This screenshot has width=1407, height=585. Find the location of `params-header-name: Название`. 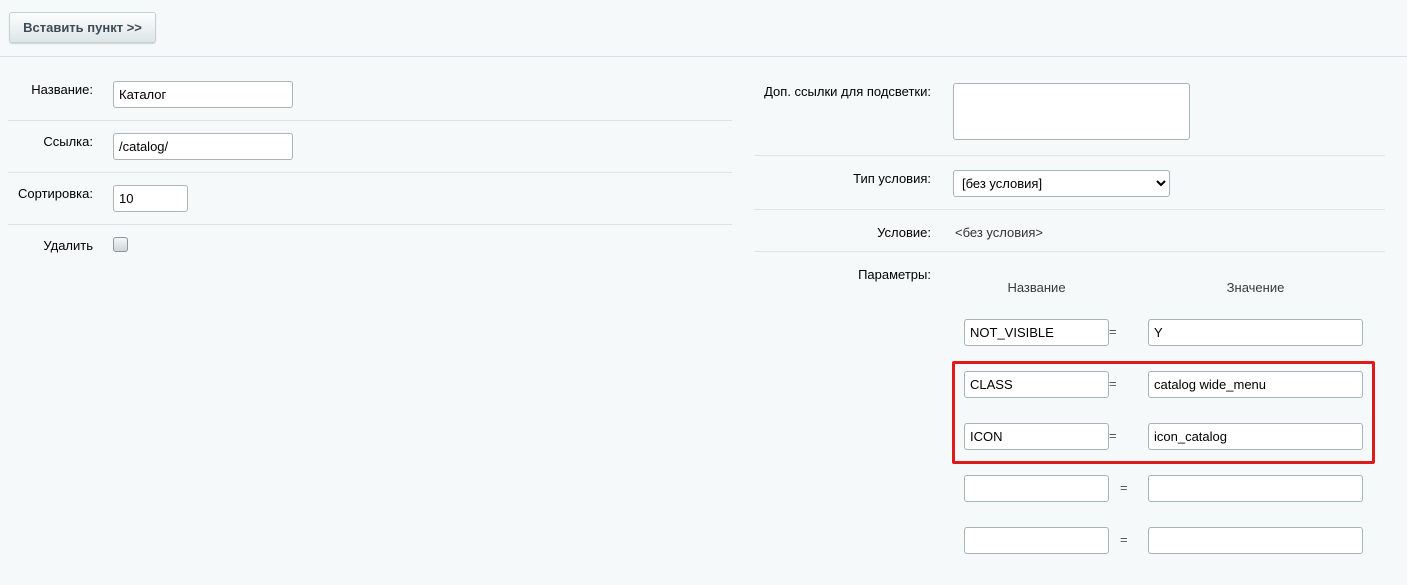

params-header-name: Название is located at coordinates (1036, 287).